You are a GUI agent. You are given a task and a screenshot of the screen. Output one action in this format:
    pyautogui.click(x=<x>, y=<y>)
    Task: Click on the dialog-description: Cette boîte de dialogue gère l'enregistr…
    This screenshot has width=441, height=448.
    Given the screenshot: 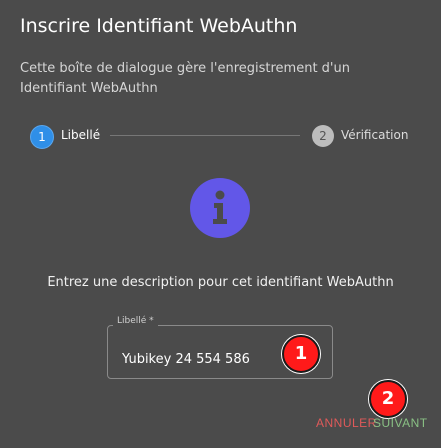 What is the action you would take?
    pyautogui.click(x=185, y=78)
    